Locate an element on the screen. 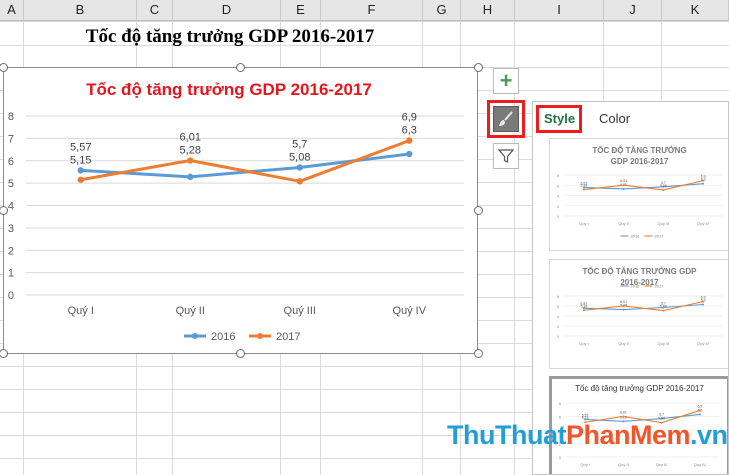 The width and height of the screenshot is (729, 475). y-tick-label: 6 is located at coordinates (11, 162).